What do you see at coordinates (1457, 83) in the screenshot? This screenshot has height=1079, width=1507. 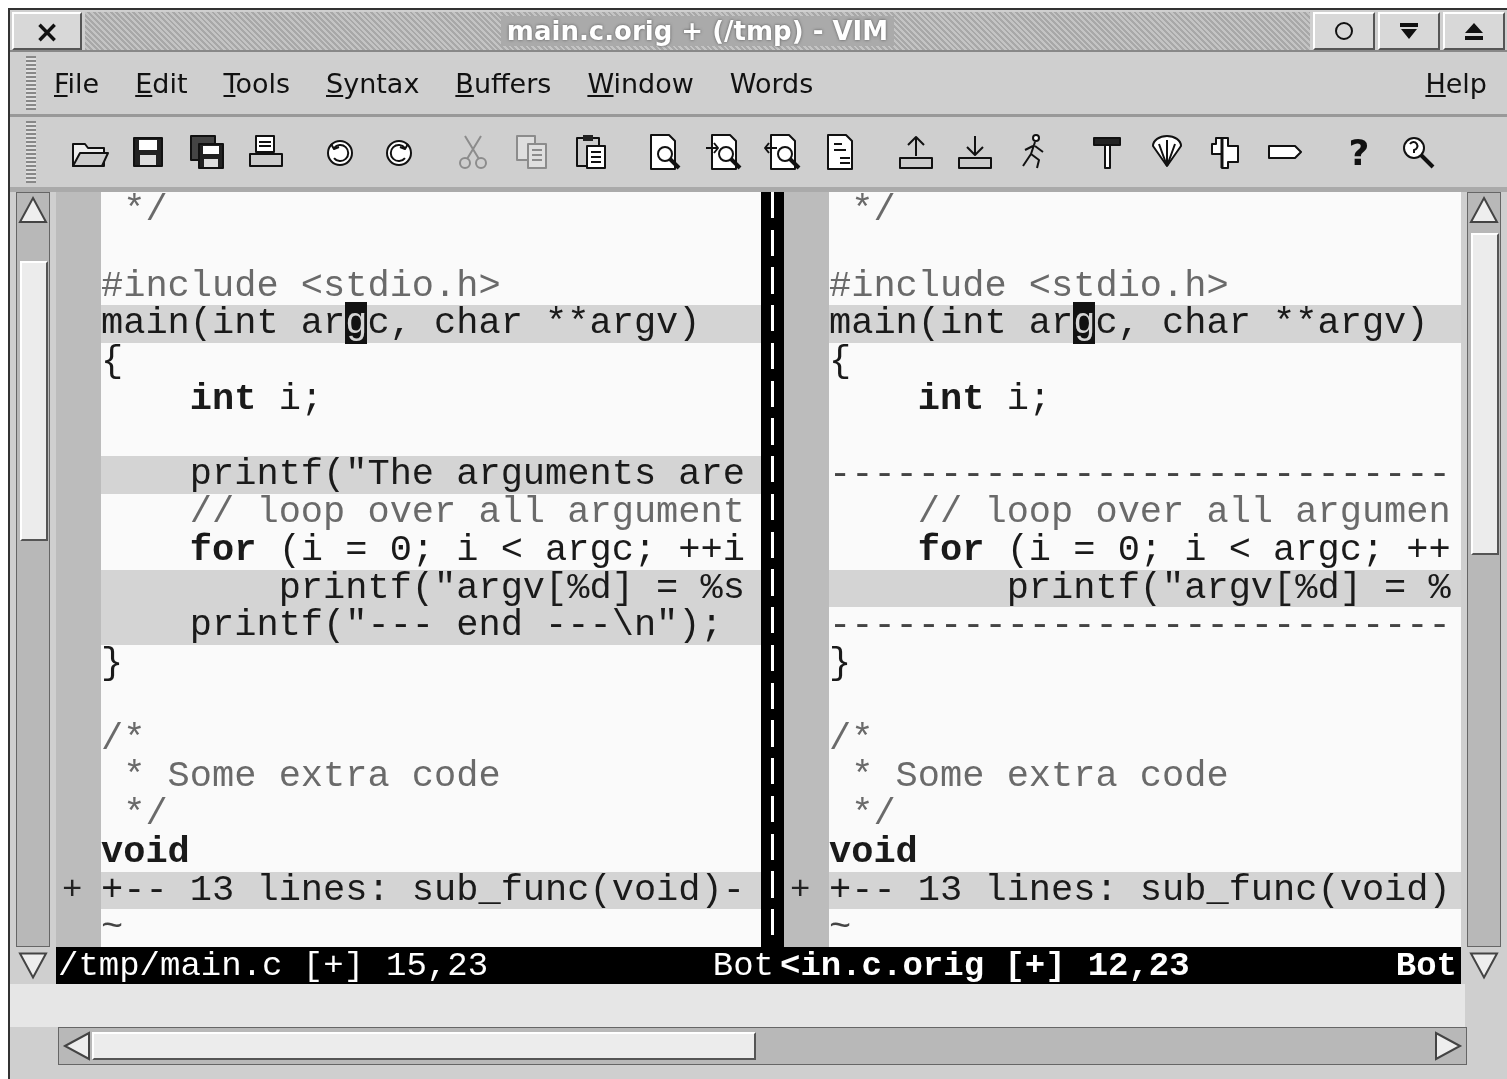 I see `menu-item: Help` at bounding box center [1457, 83].